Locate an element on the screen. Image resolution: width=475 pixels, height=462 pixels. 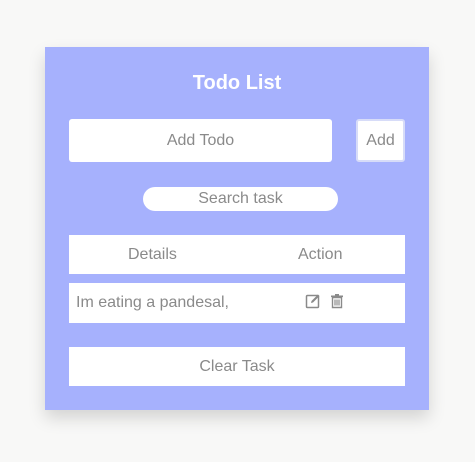
search-placeholder: Search task is located at coordinates (240, 198).